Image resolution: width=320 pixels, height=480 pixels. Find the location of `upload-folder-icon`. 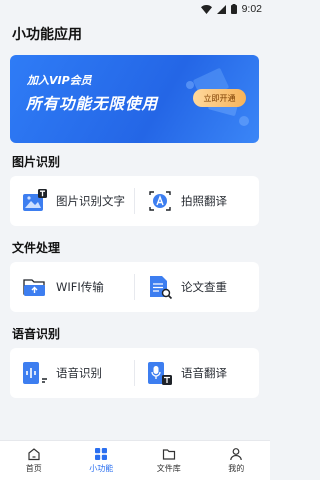

upload-folder-icon is located at coordinates (35, 287).